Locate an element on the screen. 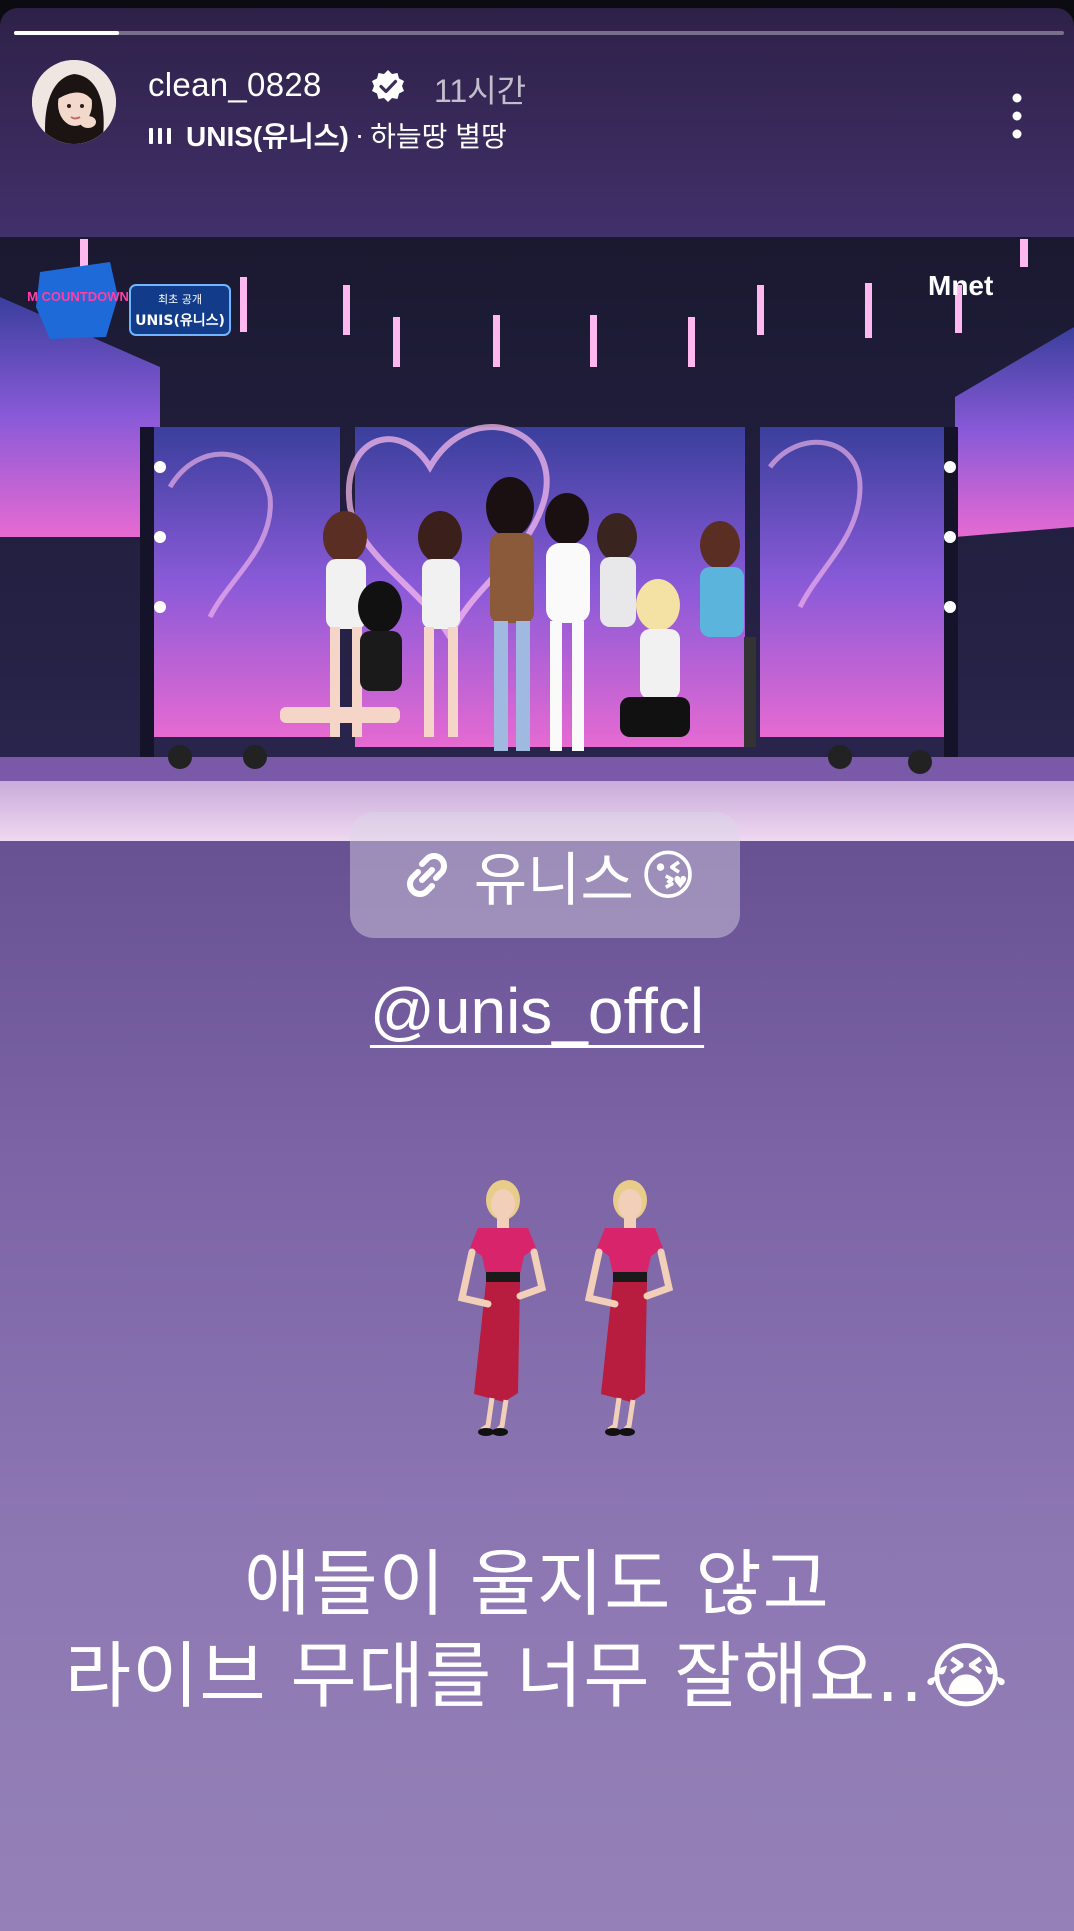 This screenshot has height=1931, width=1074. premiere-badge-artist: UNIS(유니스) is located at coordinates (180, 321).